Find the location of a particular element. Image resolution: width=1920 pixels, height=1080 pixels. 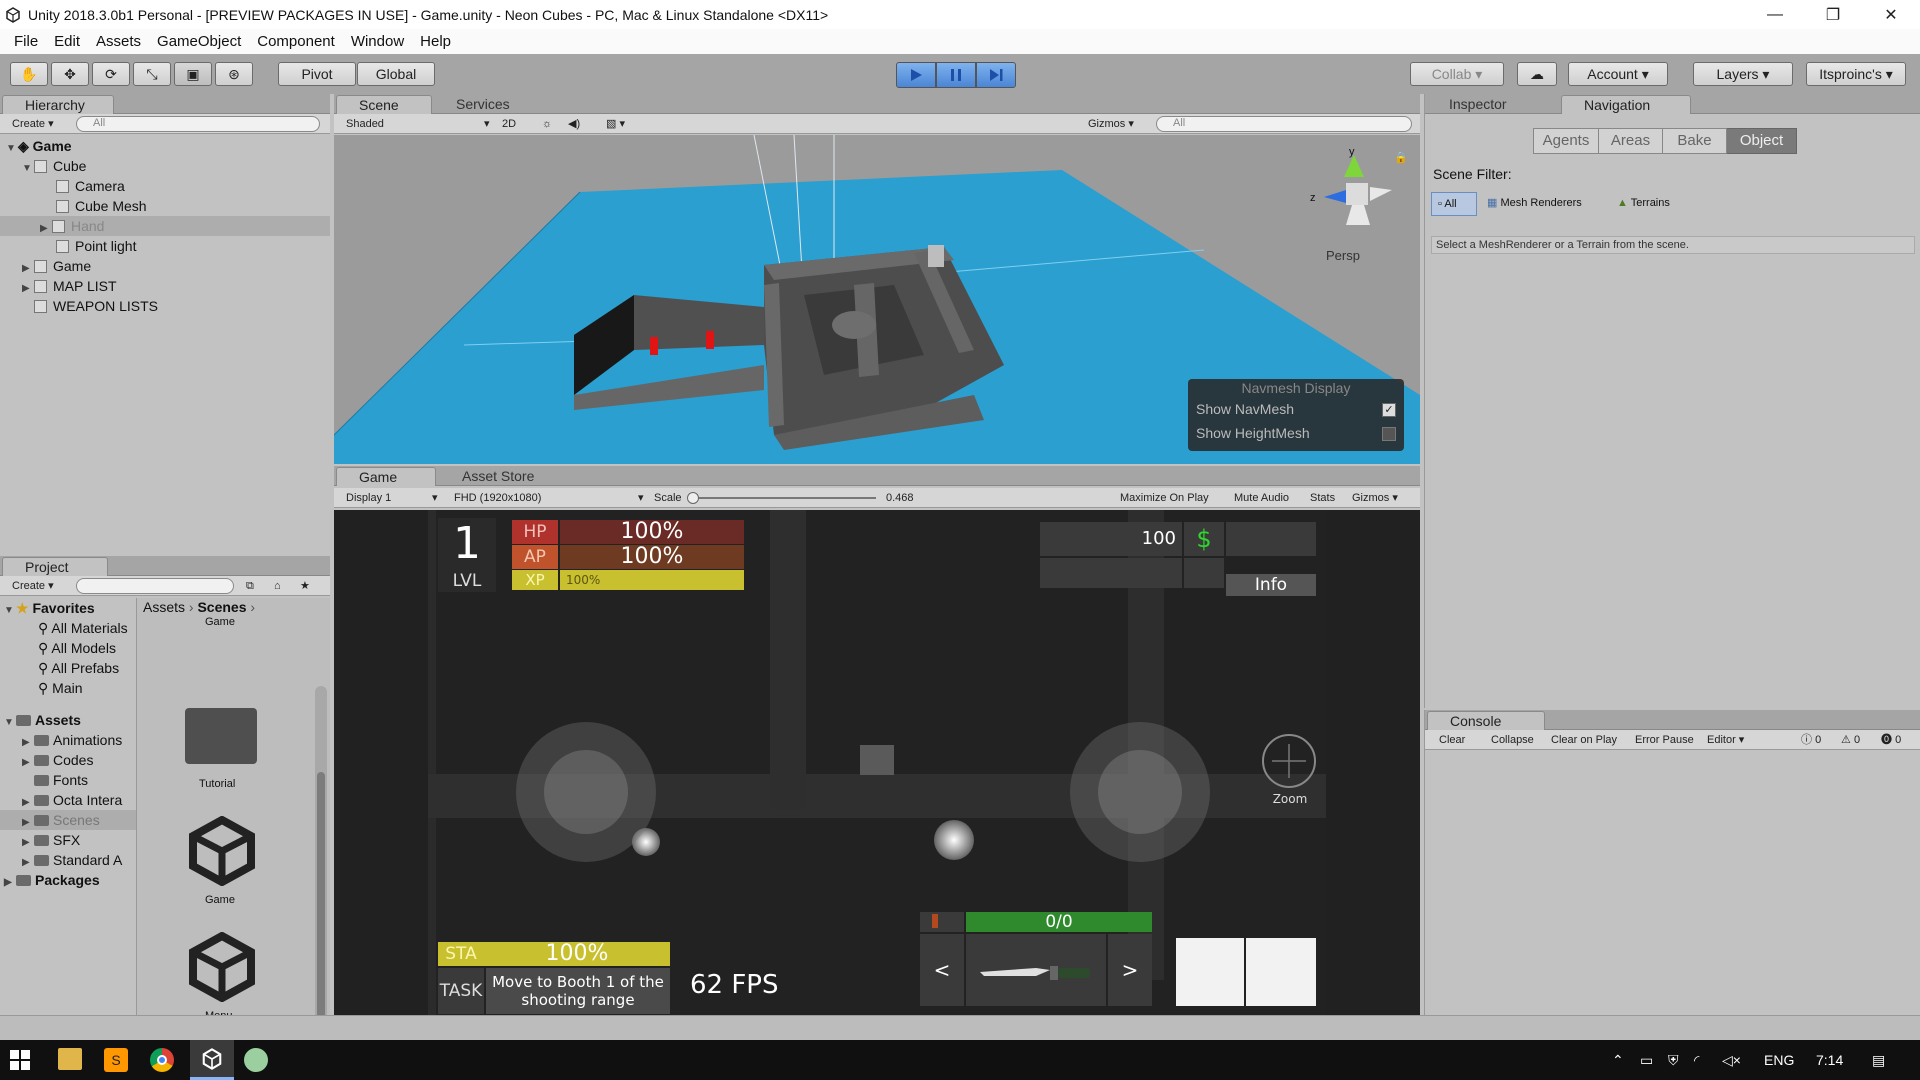

hierarchy-item: ▼ Cube is located at coordinates (54, 166).